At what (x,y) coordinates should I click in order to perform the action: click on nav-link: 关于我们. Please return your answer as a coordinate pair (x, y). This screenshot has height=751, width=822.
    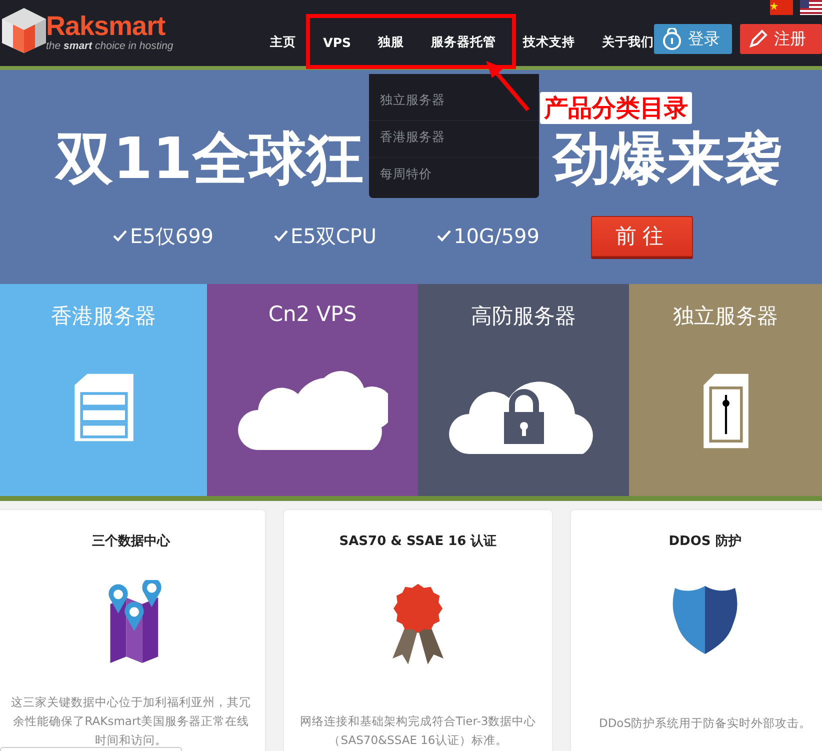
    Looking at the image, I should click on (628, 41).